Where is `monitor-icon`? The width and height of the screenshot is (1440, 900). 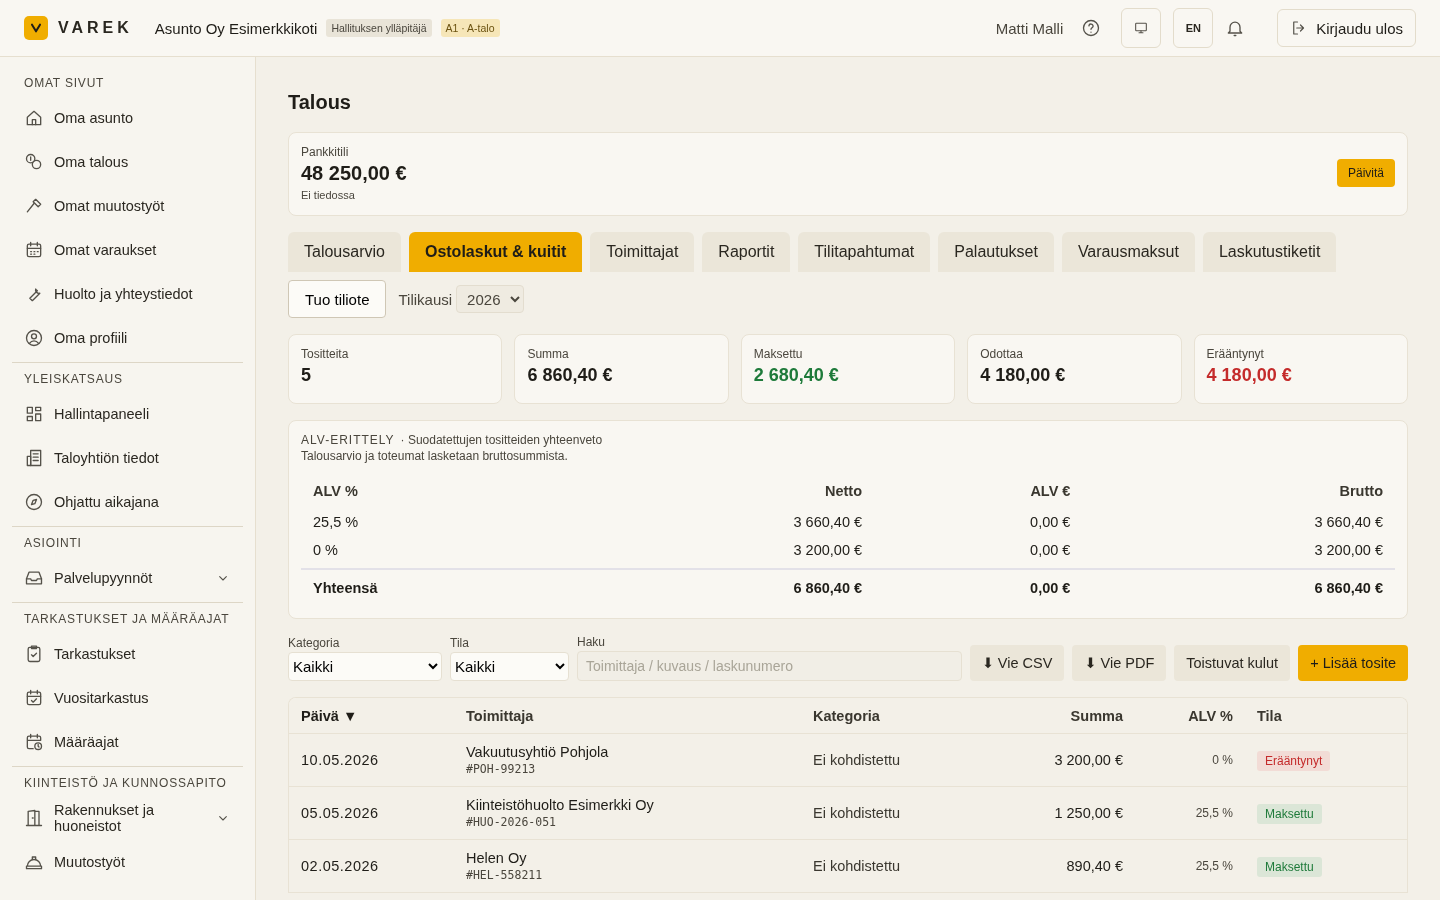
monitor-icon is located at coordinates (1141, 28).